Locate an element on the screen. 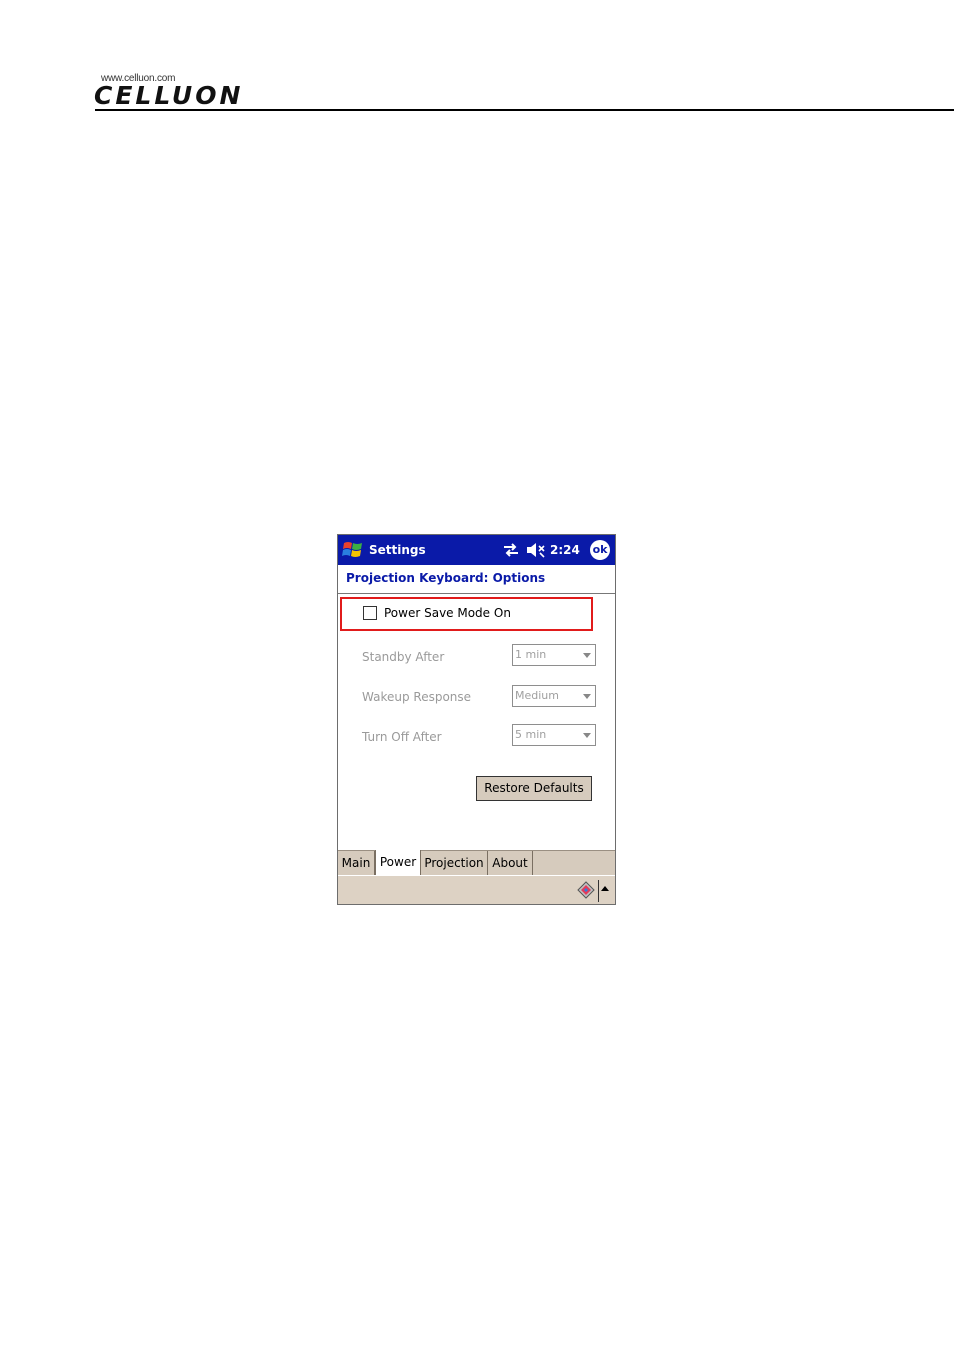 The image size is (954, 1348). turn-off-after-select: 5 min is located at coordinates (554, 735).